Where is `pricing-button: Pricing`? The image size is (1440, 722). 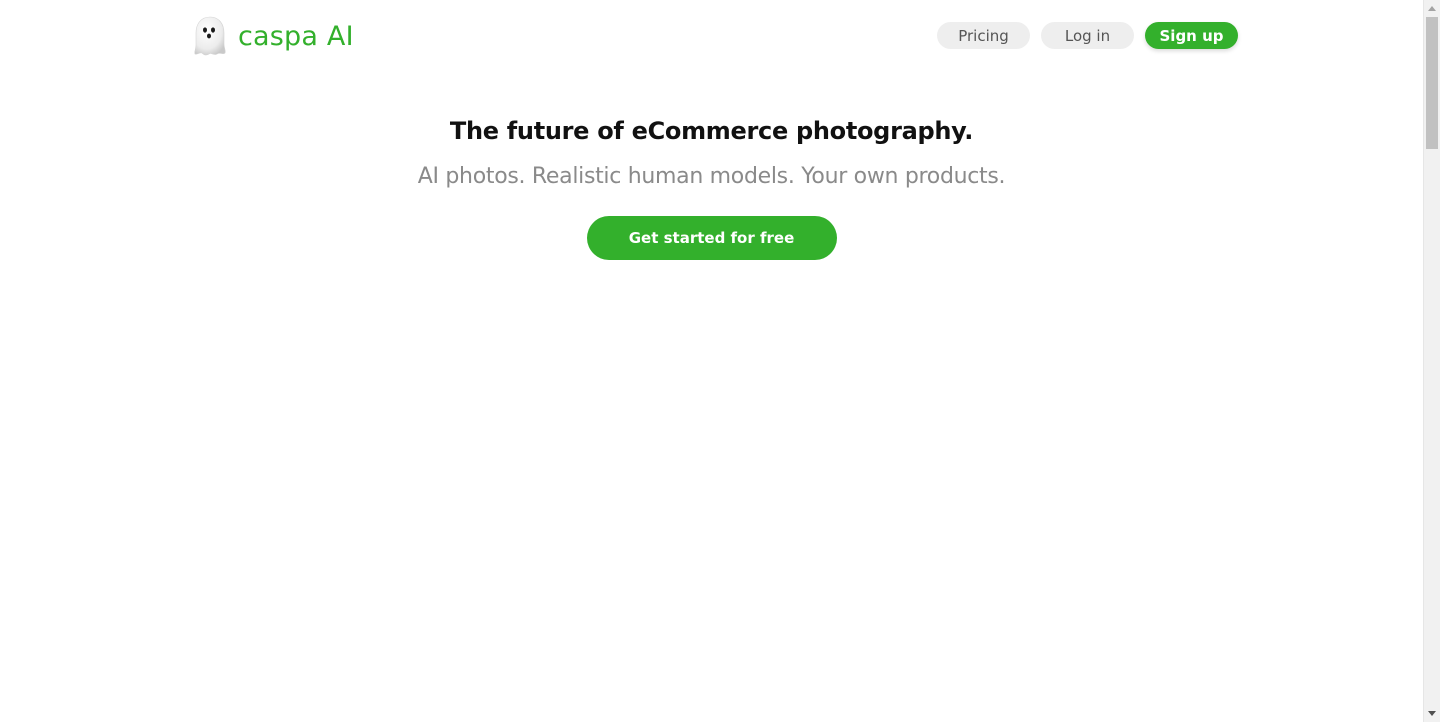
pricing-button: Pricing is located at coordinates (983, 35).